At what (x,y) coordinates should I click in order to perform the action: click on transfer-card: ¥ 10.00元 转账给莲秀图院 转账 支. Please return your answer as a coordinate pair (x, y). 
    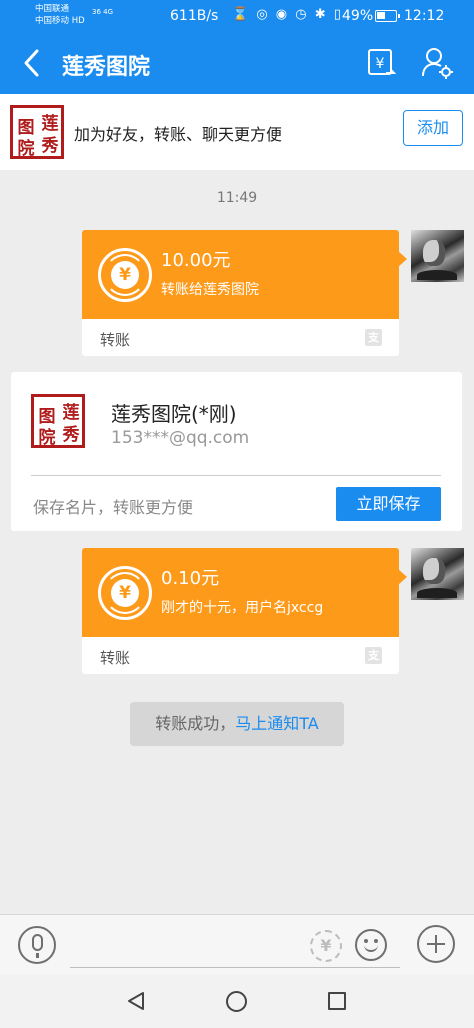
    Looking at the image, I should click on (244, 293).